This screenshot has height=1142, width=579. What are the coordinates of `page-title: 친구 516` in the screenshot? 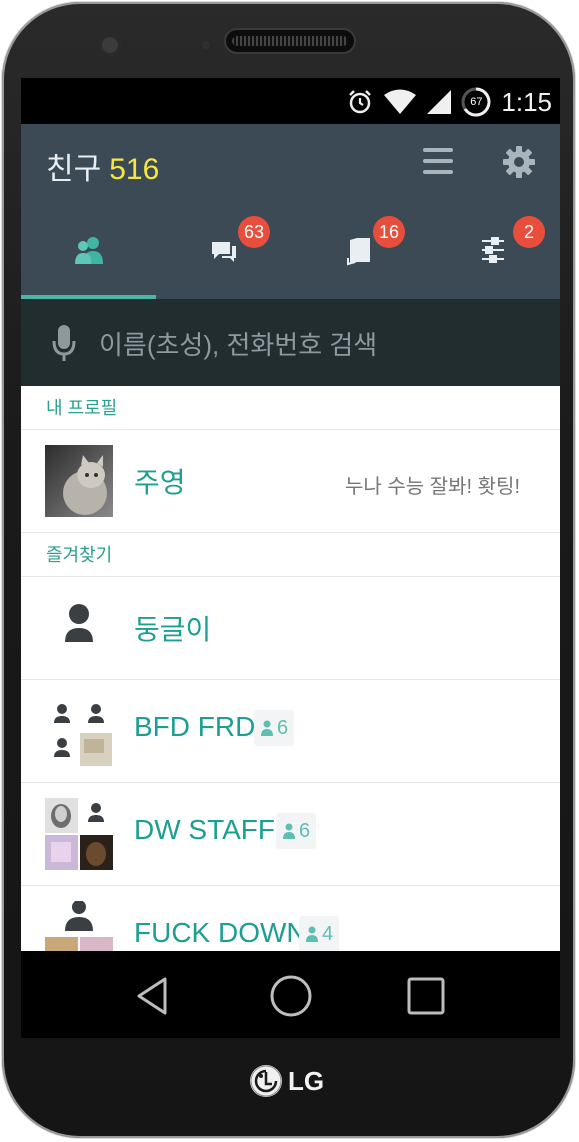 It's located at (102, 166).